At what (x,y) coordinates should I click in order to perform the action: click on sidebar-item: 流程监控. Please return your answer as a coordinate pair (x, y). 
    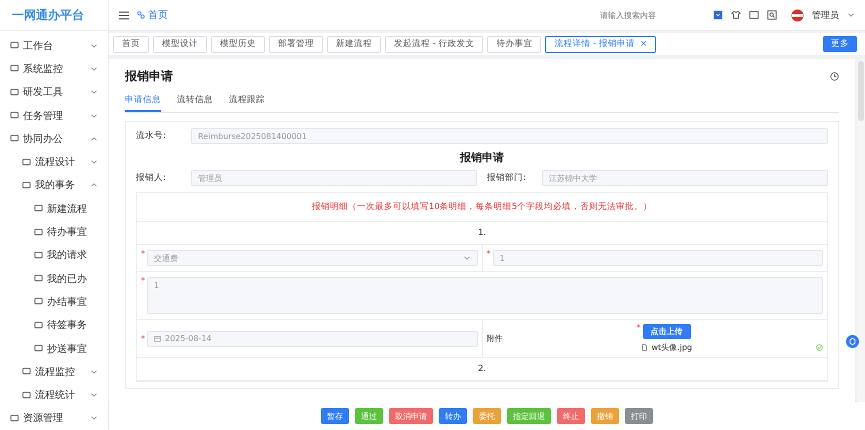
    Looking at the image, I should click on (54, 372).